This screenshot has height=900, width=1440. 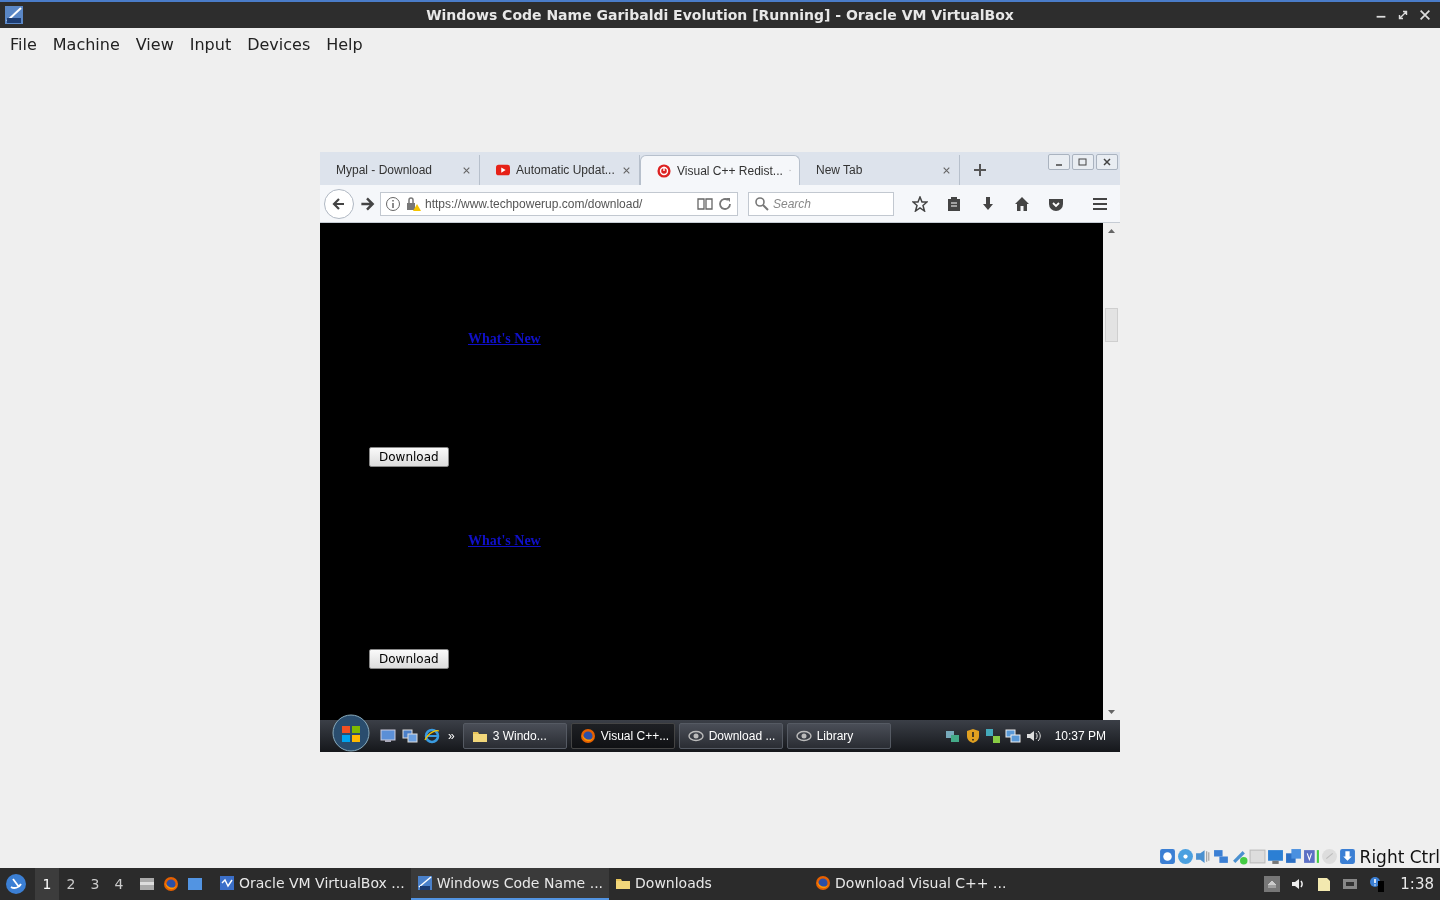 What do you see at coordinates (980, 170) in the screenshot?
I see `plus-icon` at bounding box center [980, 170].